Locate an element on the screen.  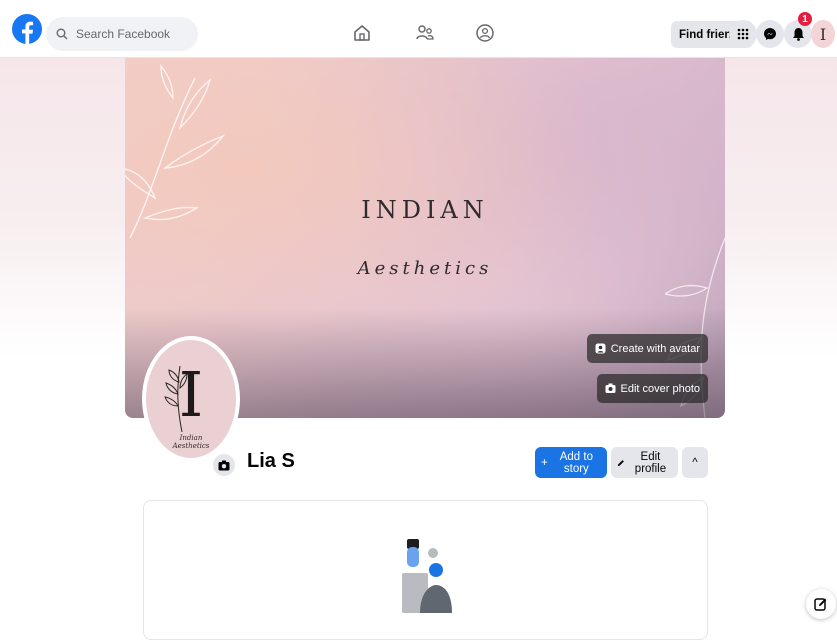
pencil-icon is located at coordinates (620, 462).